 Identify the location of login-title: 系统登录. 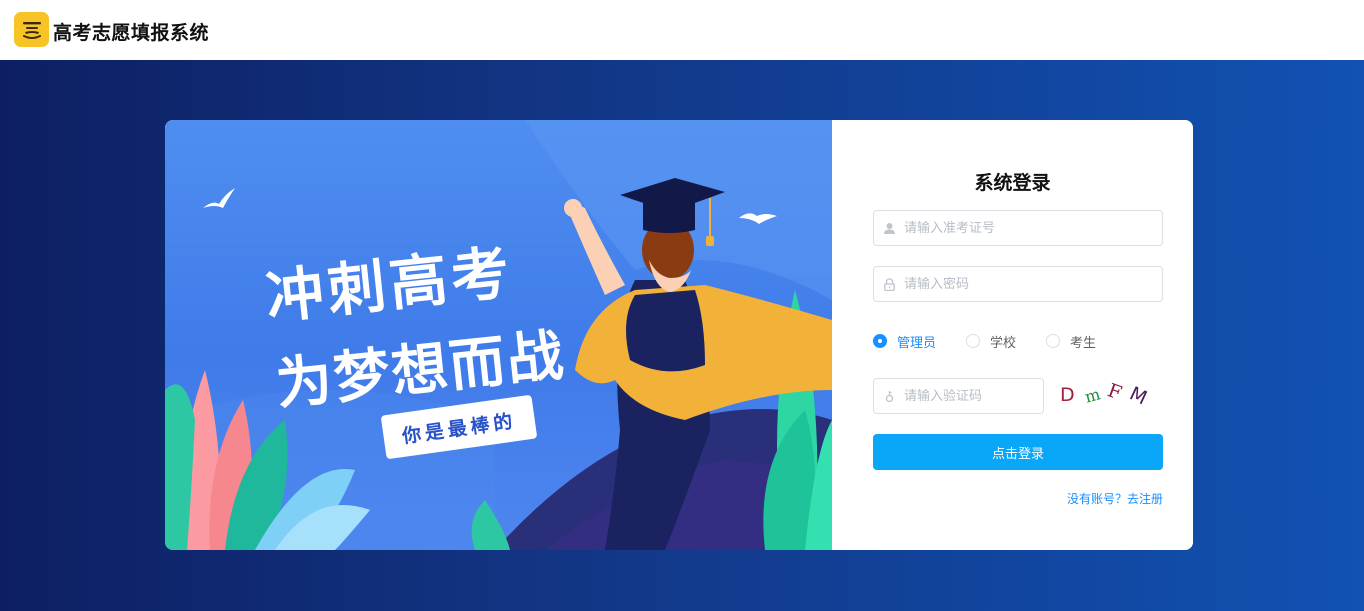
(1012, 183).